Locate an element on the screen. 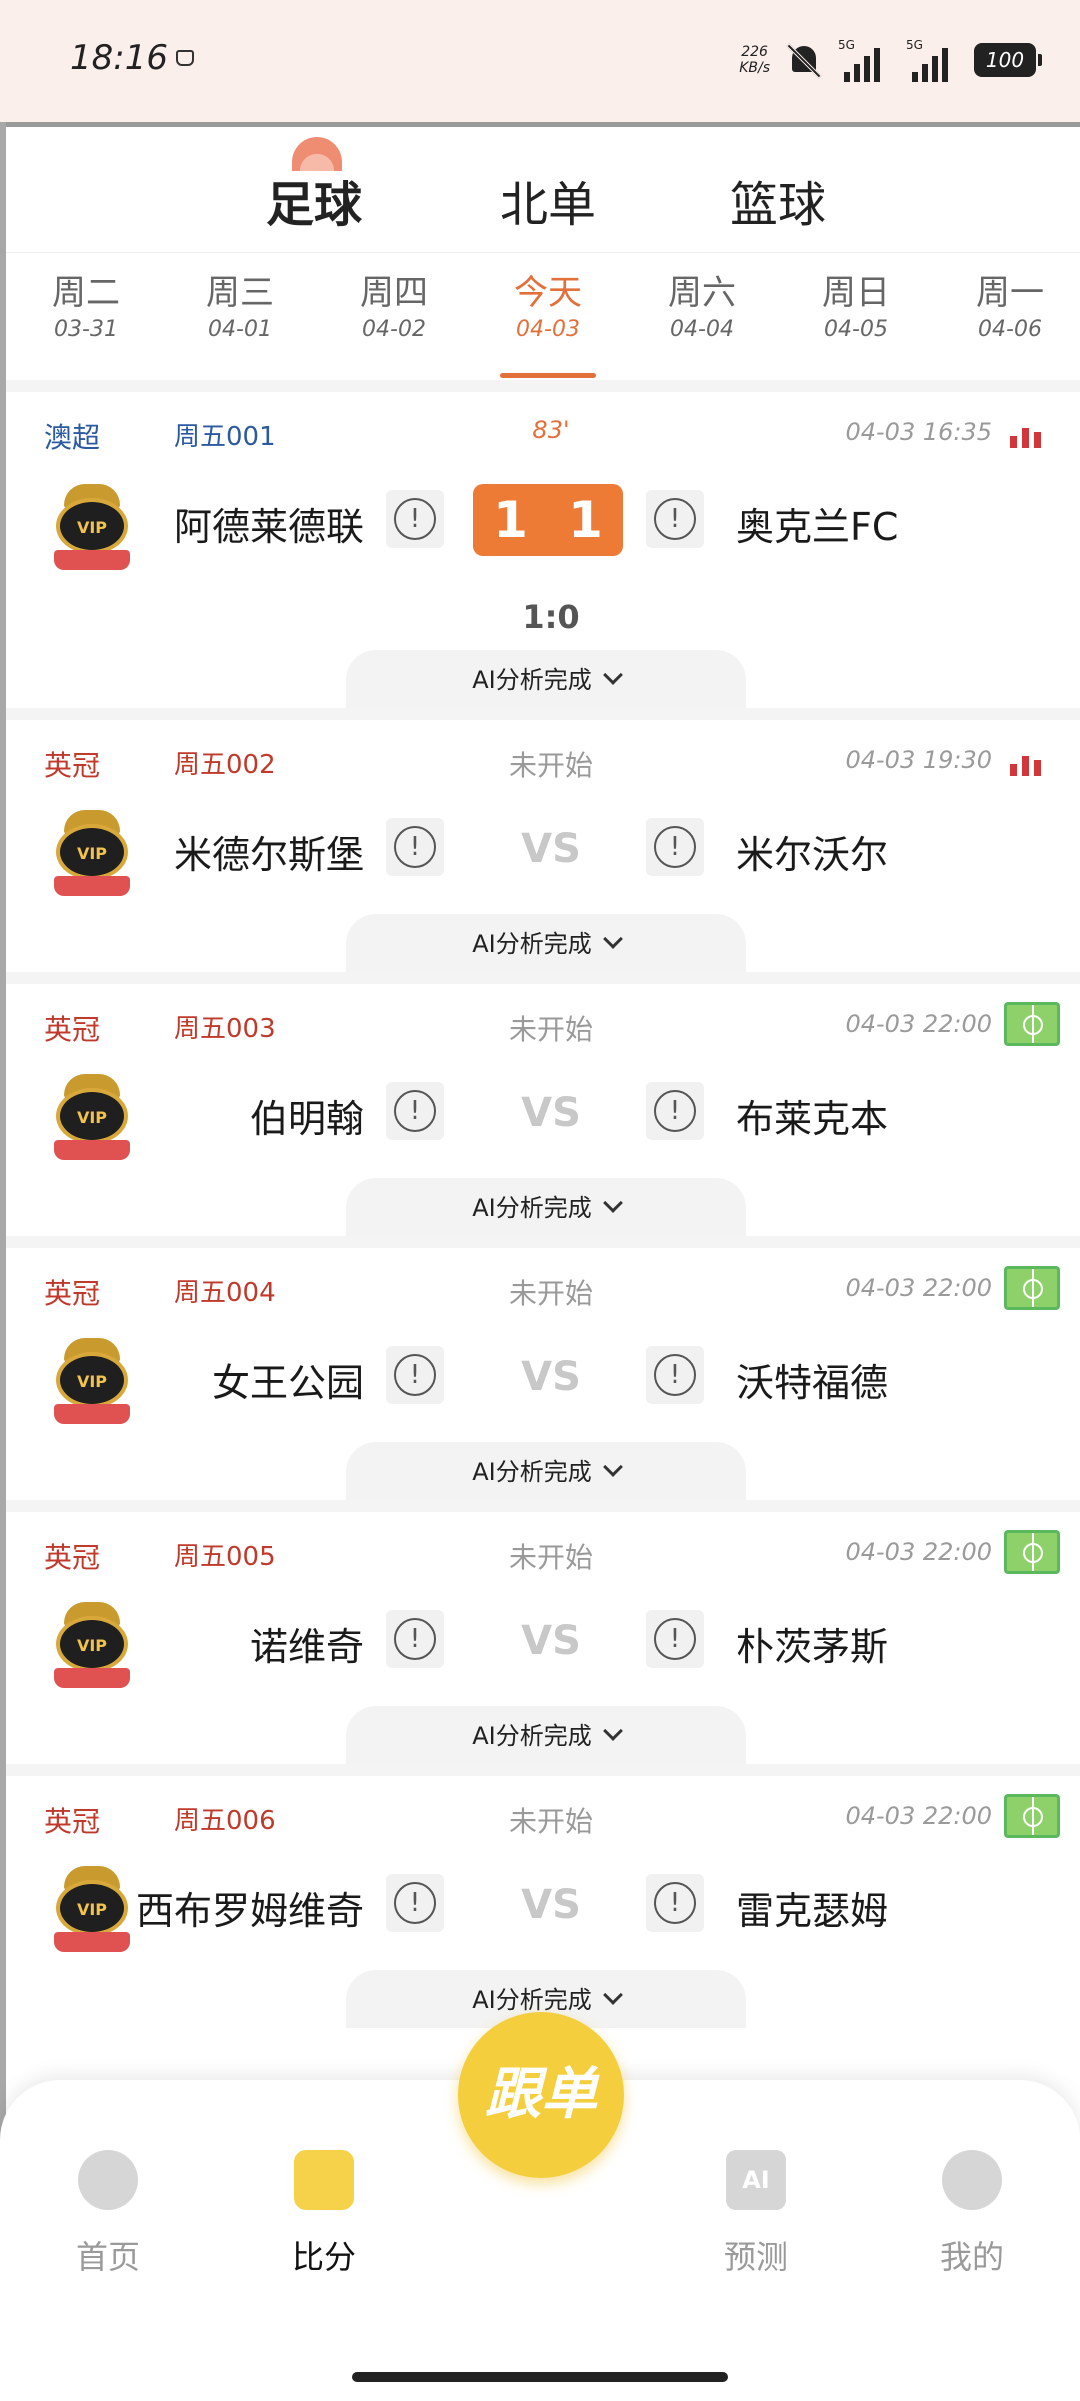 This screenshot has height=2401, width=1080. signal-icon: 5G is located at coordinates (865, 60).